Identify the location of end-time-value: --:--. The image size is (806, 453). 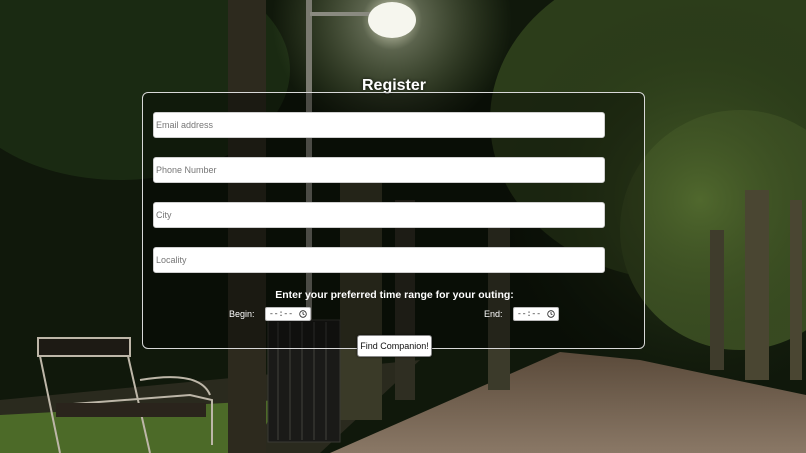
(529, 314).